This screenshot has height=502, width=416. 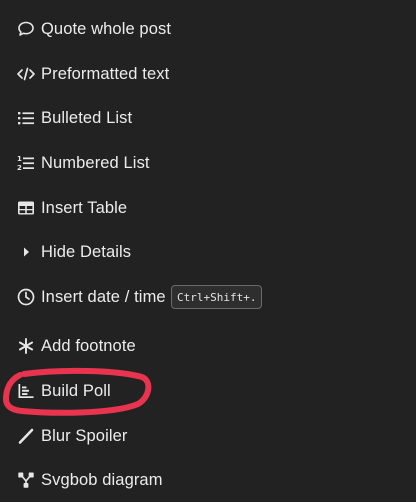 What do you see at coordinates (208, 163) in the screenshot?
I see `menu-item-numbered-list: 1 2 Numbered List` at bounding box center [208, 163].